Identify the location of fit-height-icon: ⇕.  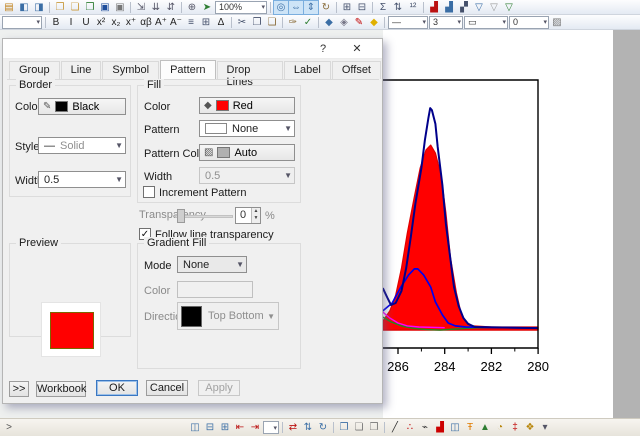
(311, 7).